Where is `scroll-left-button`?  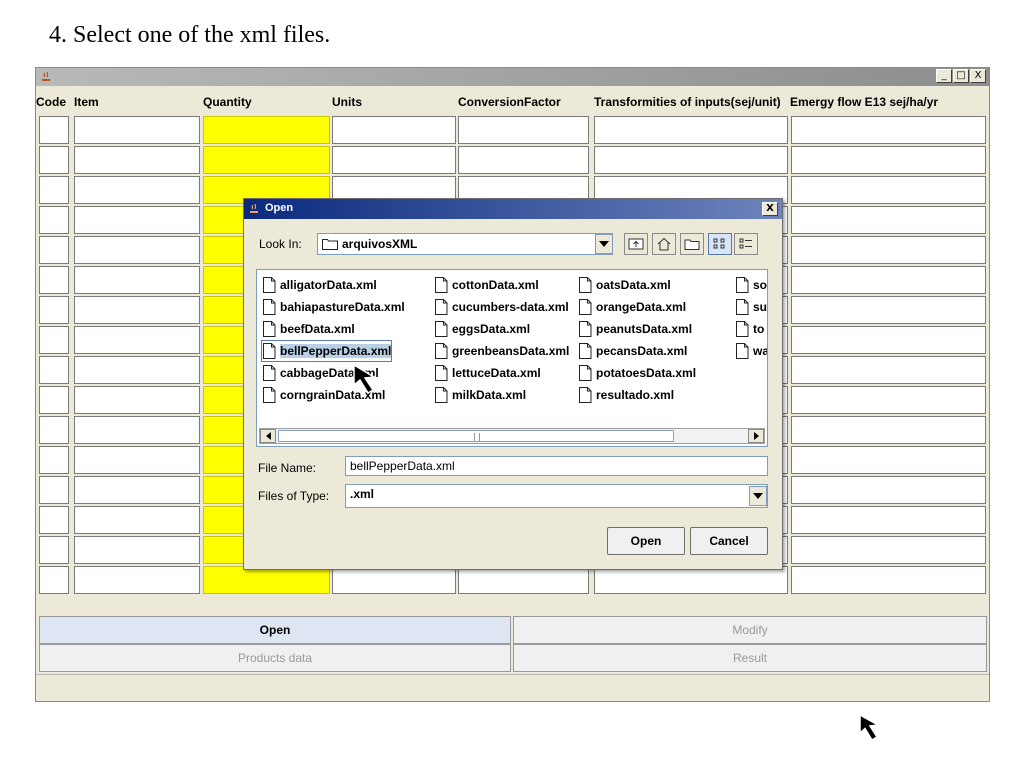 scroll-left-button is located at coordinates (268, 436).